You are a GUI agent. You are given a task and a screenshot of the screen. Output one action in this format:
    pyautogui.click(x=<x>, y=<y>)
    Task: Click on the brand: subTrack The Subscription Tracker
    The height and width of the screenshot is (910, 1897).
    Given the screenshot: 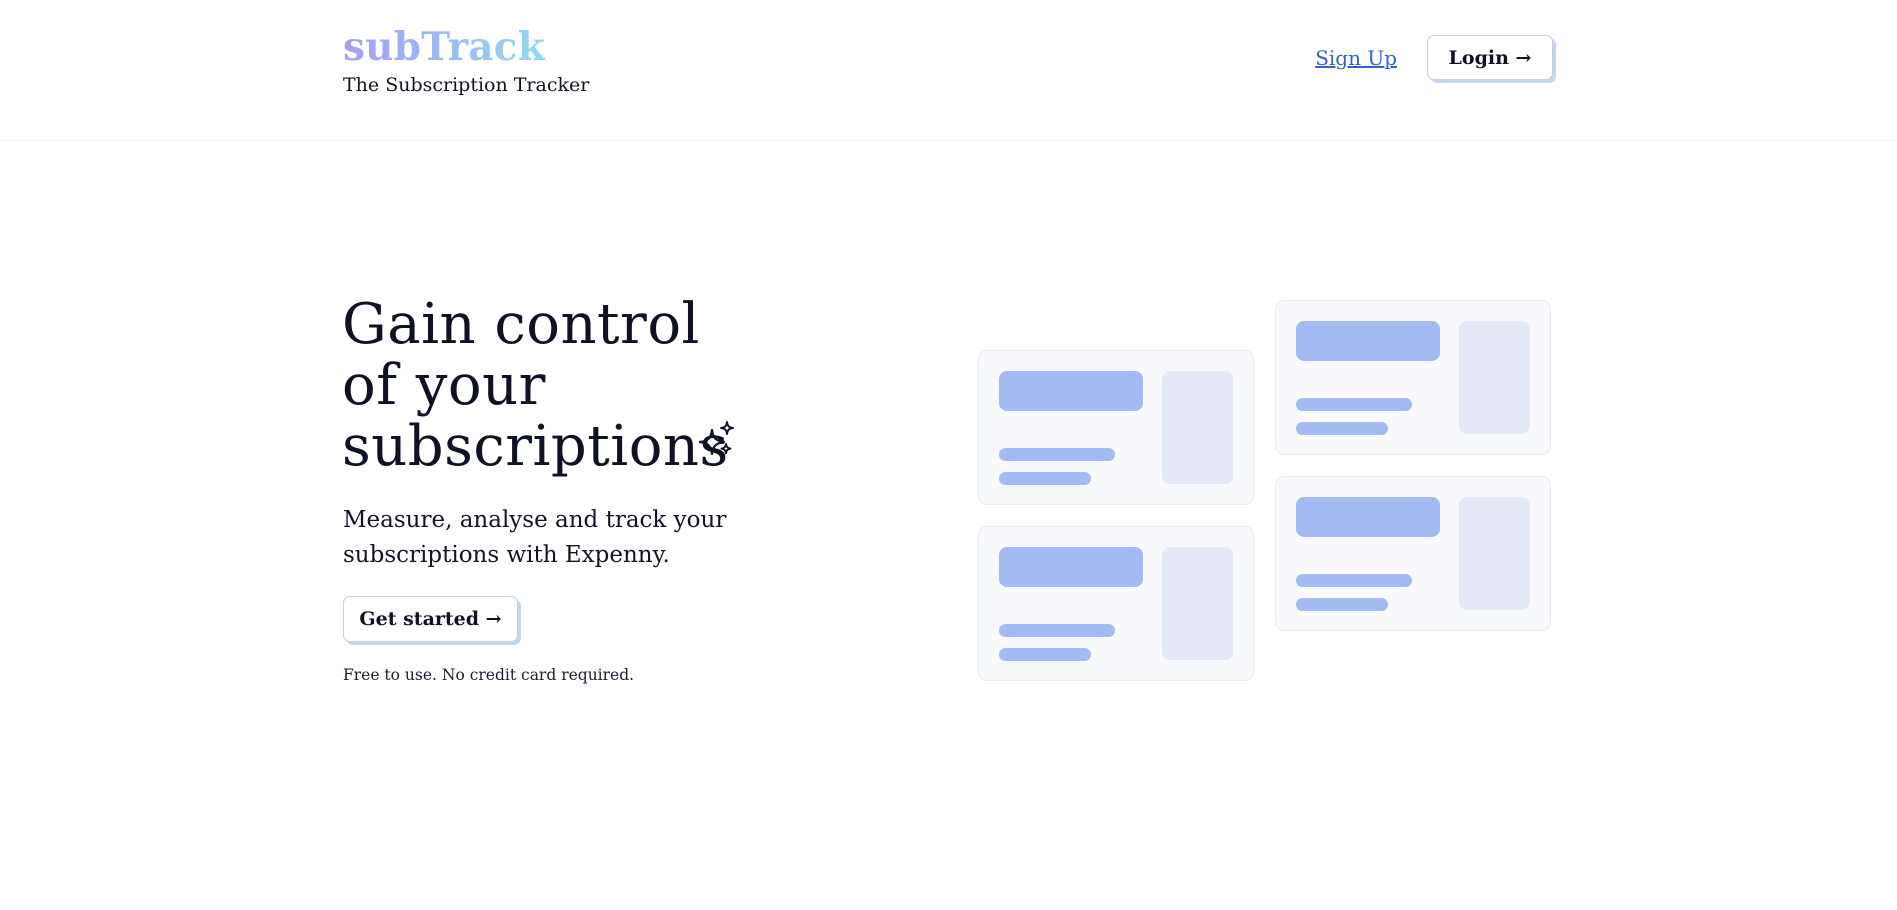 What is the action you would take?
    pyautogui.click(x=466, y=59)
    